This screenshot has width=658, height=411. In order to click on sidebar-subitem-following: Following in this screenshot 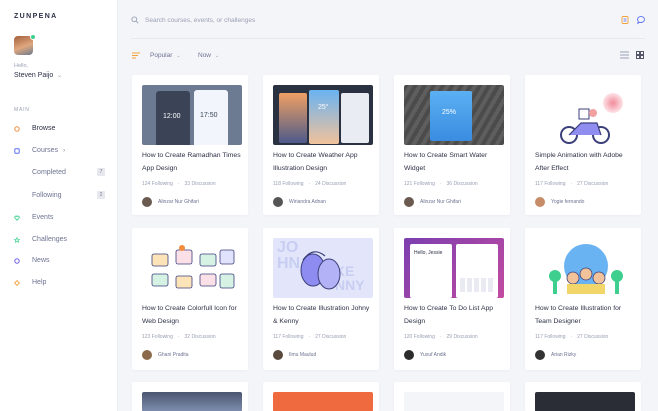, I will do `click(47, 195)`.